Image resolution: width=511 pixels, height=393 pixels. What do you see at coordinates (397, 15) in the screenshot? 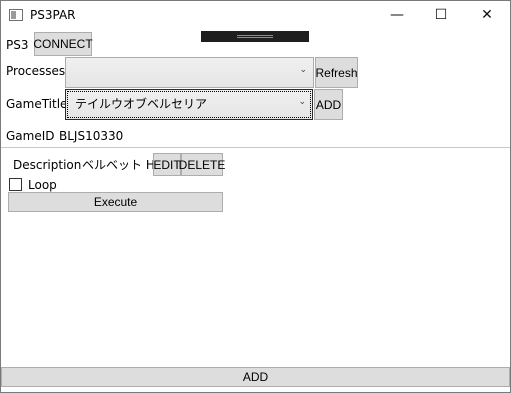
I see `minimize-button: —` at bounding box center [397, 15].